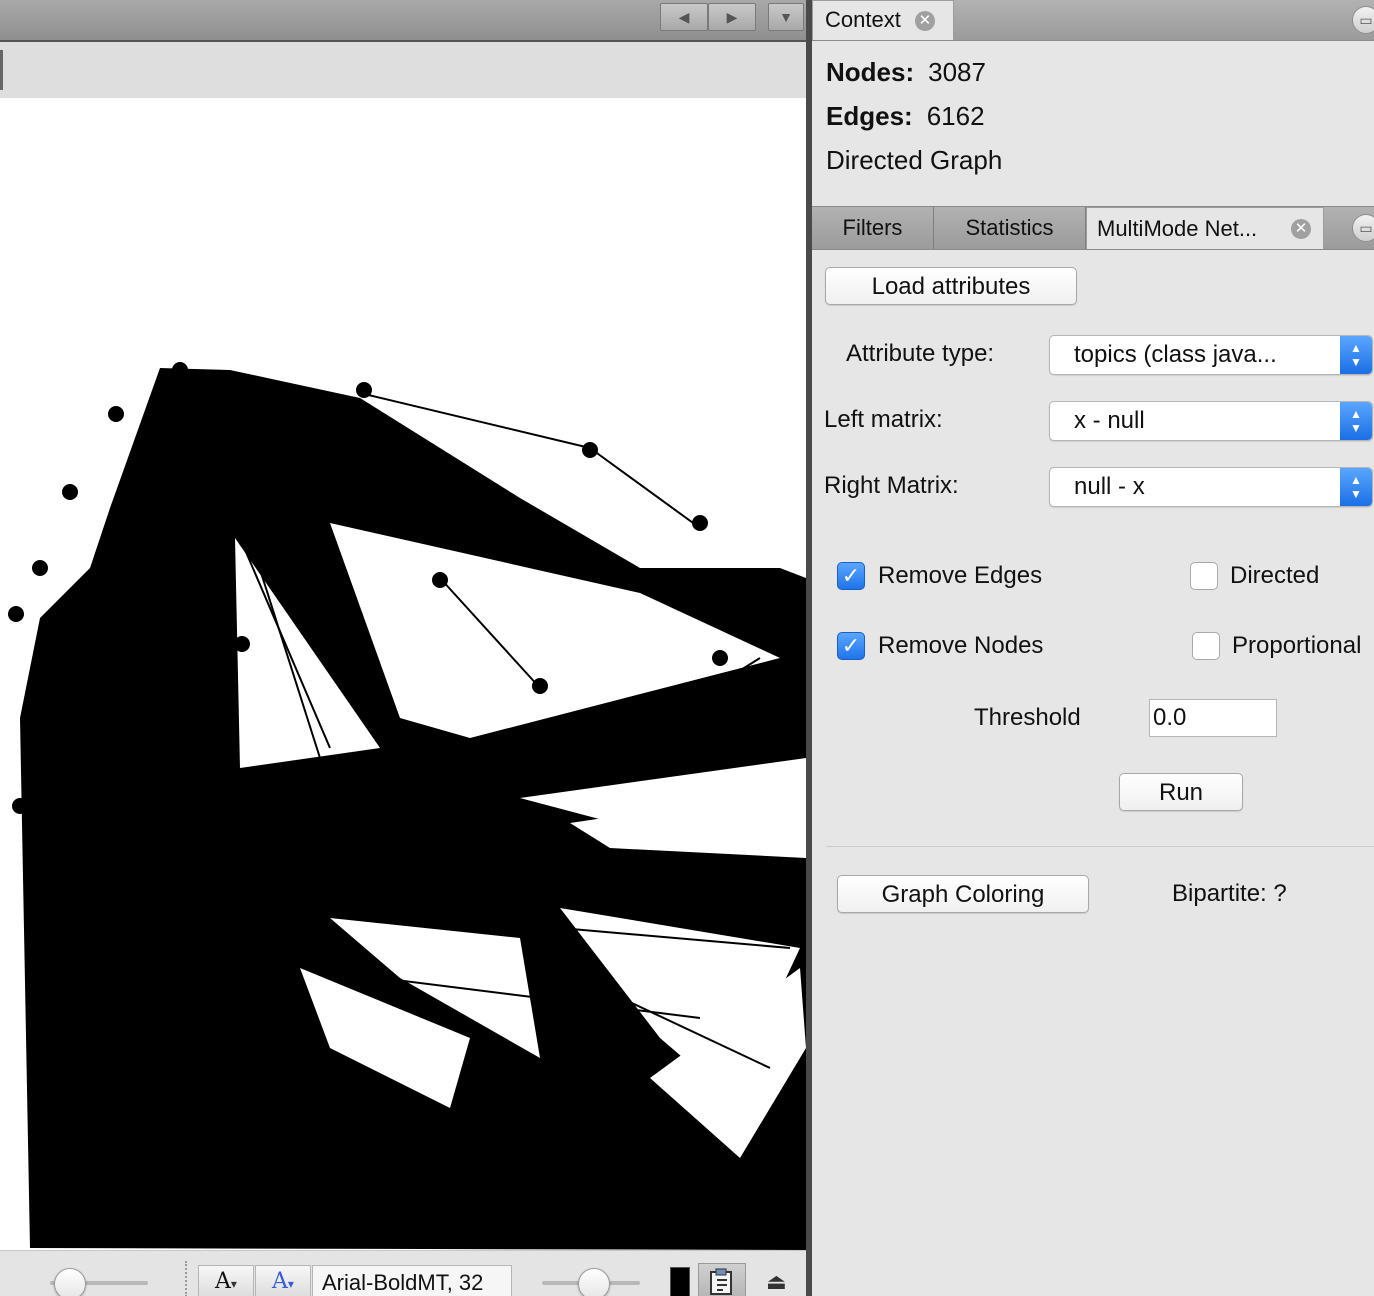 The image size is (1374, 1296). I want to click on node-label-font-button: A▾, so click(226, 1280).